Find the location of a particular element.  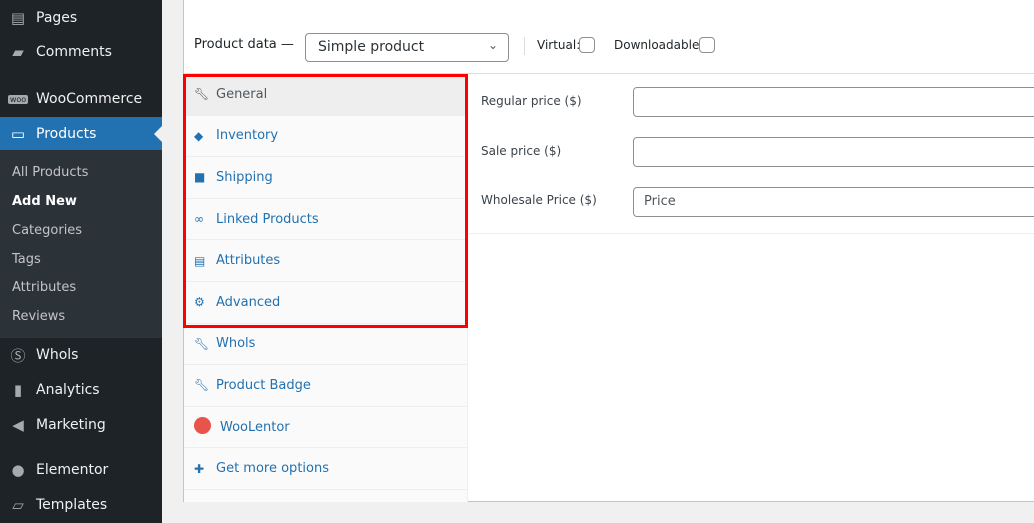

tag-icon: ◆ is located at coordinates (199, 135).